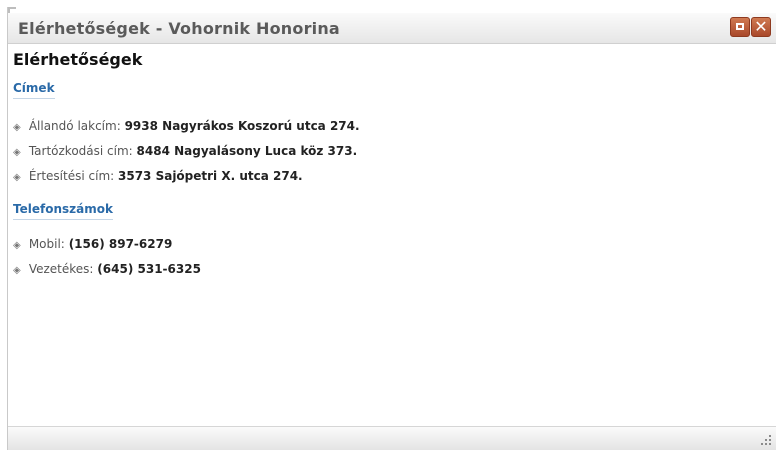 The image size is (776, 450). What do you see at coordinates (392, 438) in the screenshot?
I see `window-statusbar` at bounding box center [392, 438].